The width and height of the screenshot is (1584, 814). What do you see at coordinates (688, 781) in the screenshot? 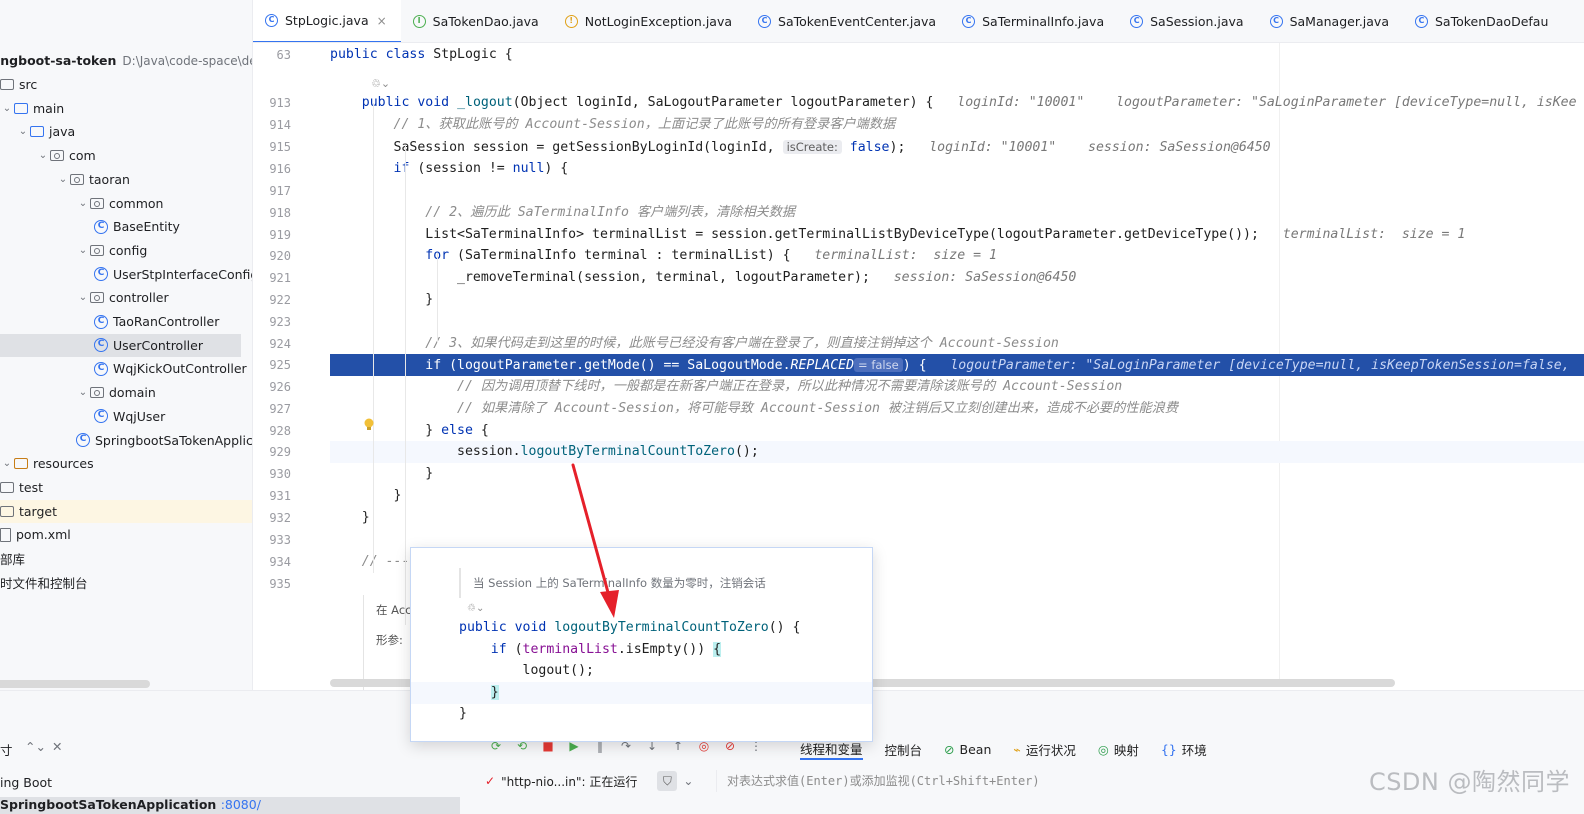
I see `thread-dropdown-icon: ⌄` at bounding box center [688, 781].